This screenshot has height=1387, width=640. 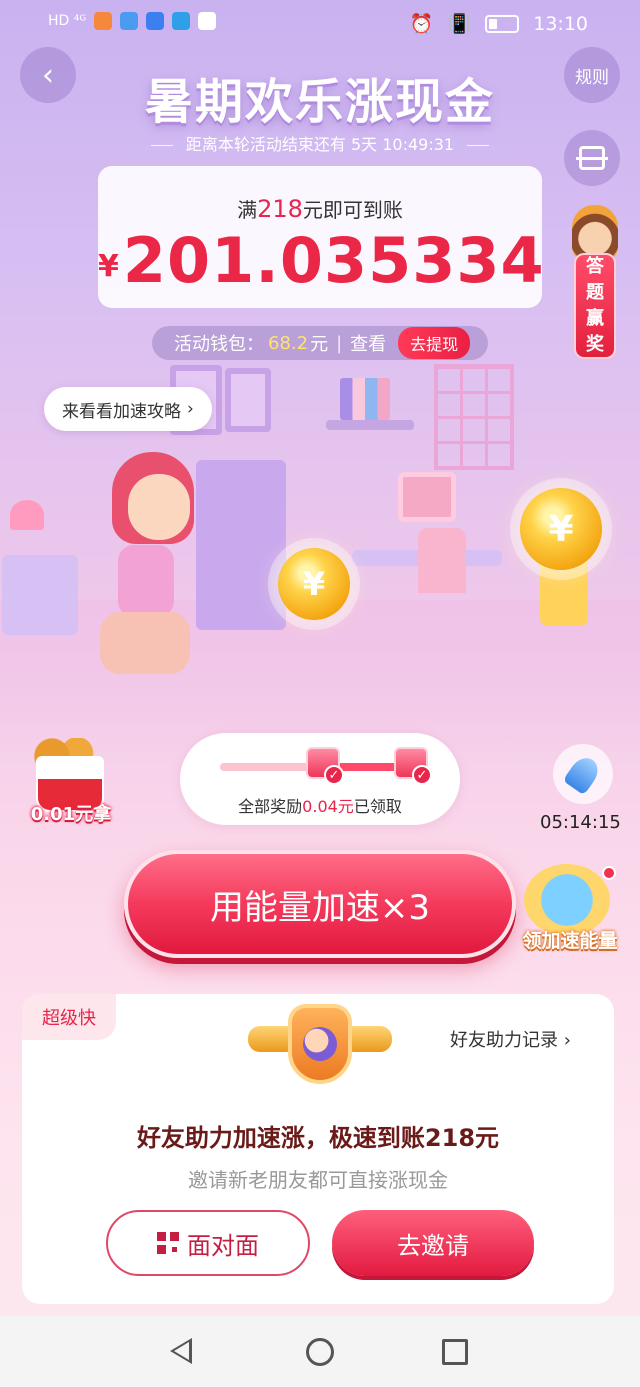 I want to click on scan-button, so click(x=592, y=158).